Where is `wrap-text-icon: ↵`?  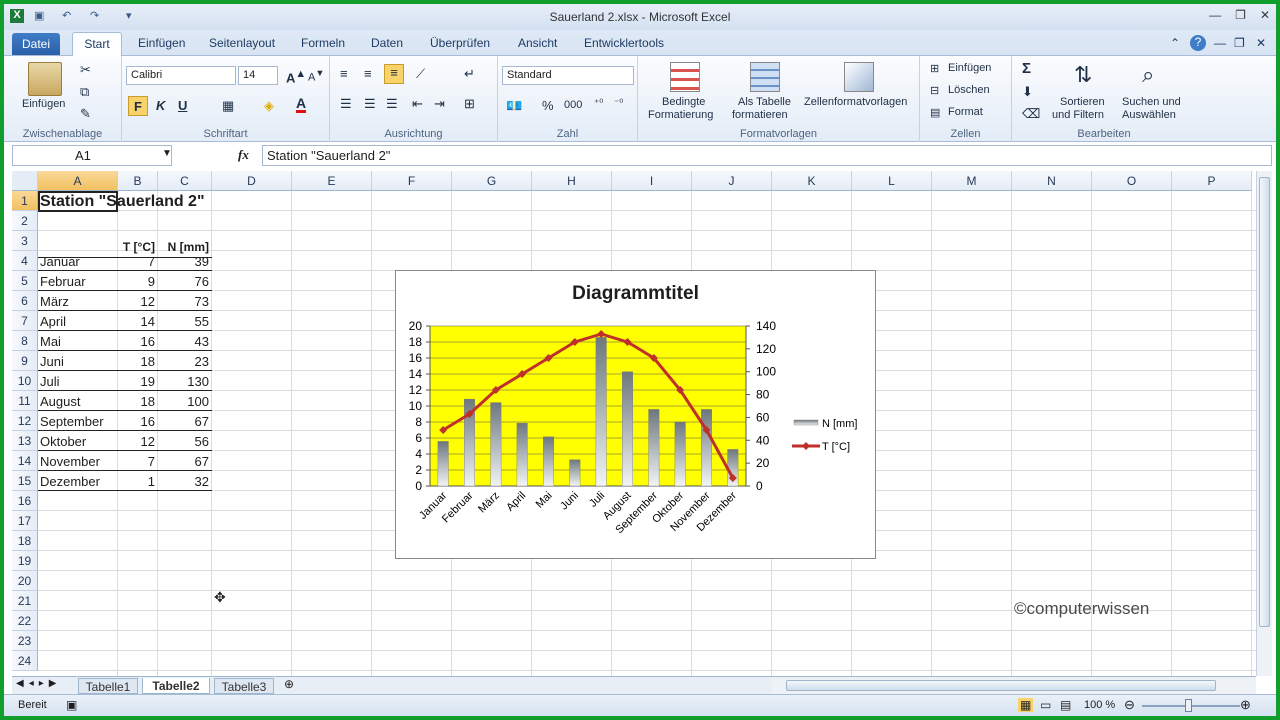
wrap-text-icon: ↵ is located at coordinates (469, 74).